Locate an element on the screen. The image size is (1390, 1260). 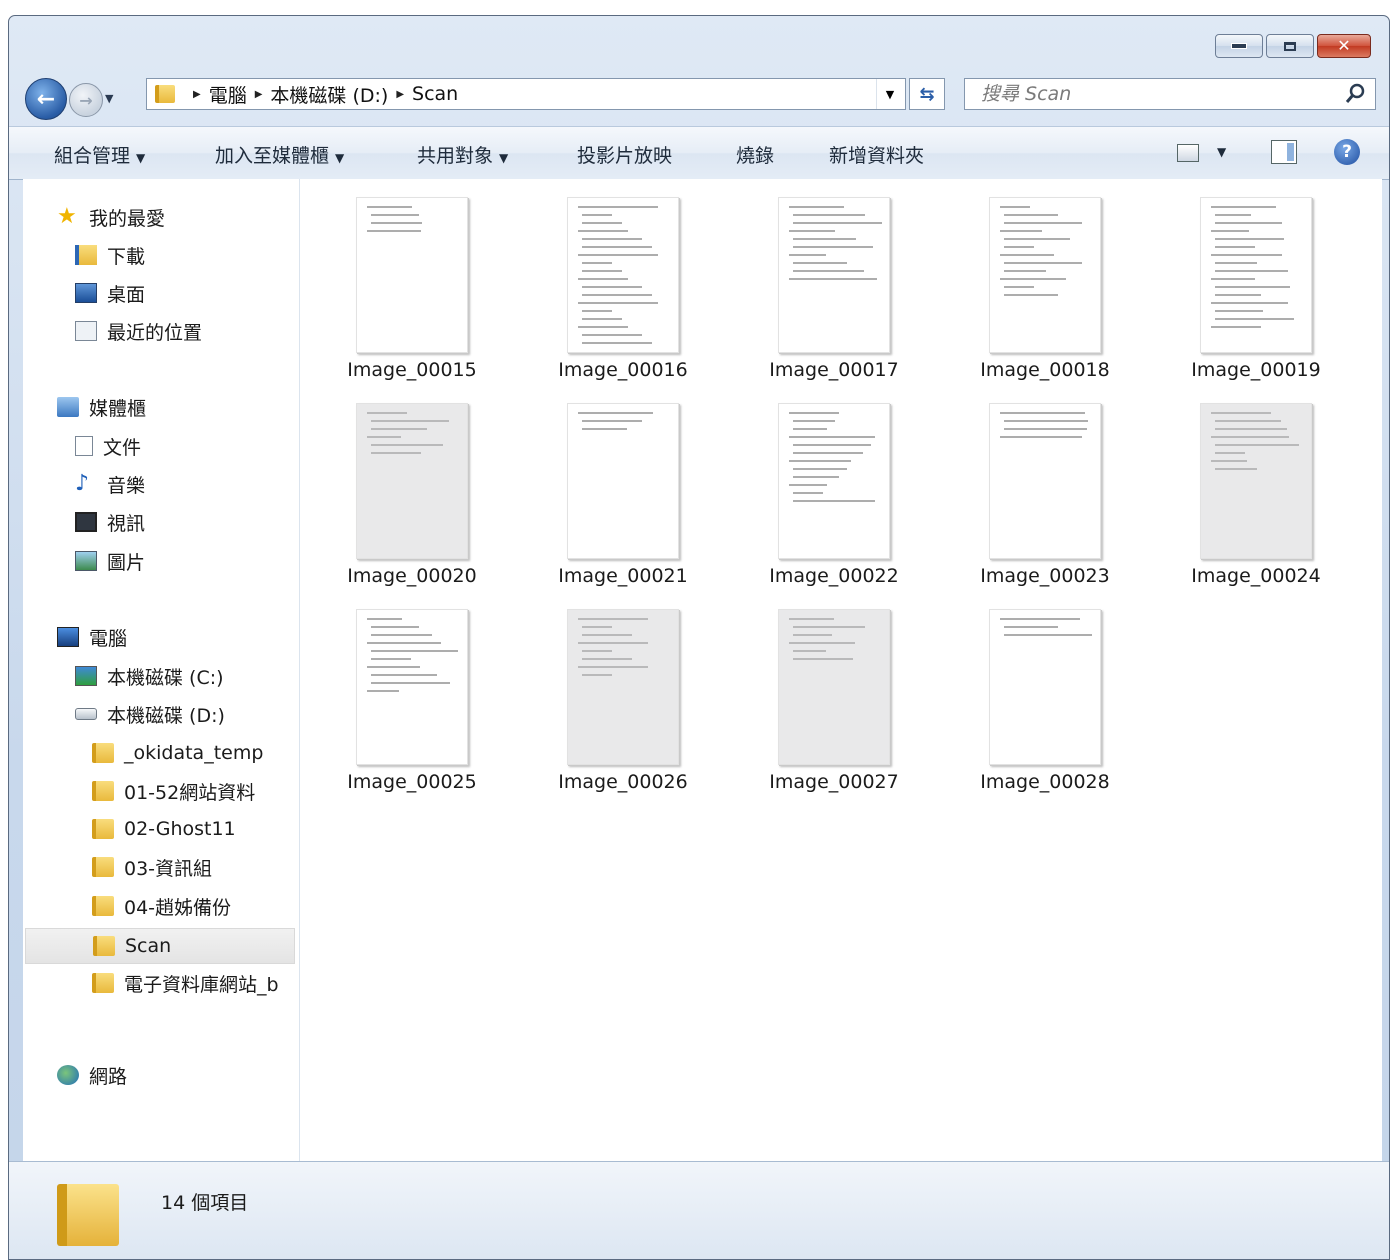
file-item: Image_00027 is located at coordinates (828, 709).